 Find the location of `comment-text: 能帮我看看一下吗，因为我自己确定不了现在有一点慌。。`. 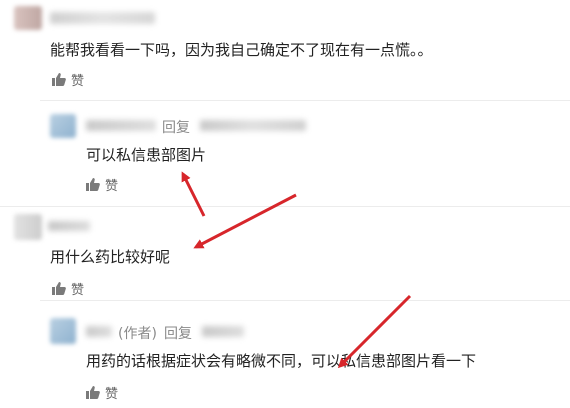

comment-text: 能帮我看看一下吗，因为我自己确定不了现在有一点慌。。 is located at coordinates (241, 50).